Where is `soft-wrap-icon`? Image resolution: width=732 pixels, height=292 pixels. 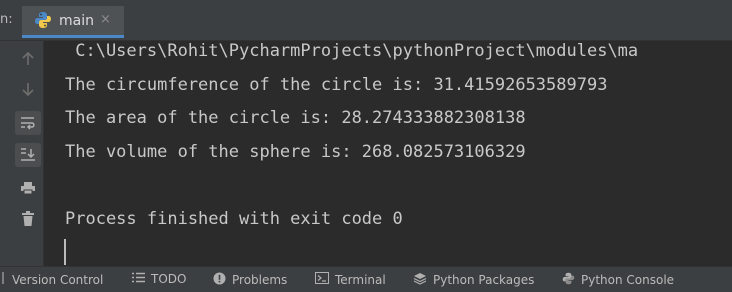
soft-wrap-icon is located at coordinates (28, 123).